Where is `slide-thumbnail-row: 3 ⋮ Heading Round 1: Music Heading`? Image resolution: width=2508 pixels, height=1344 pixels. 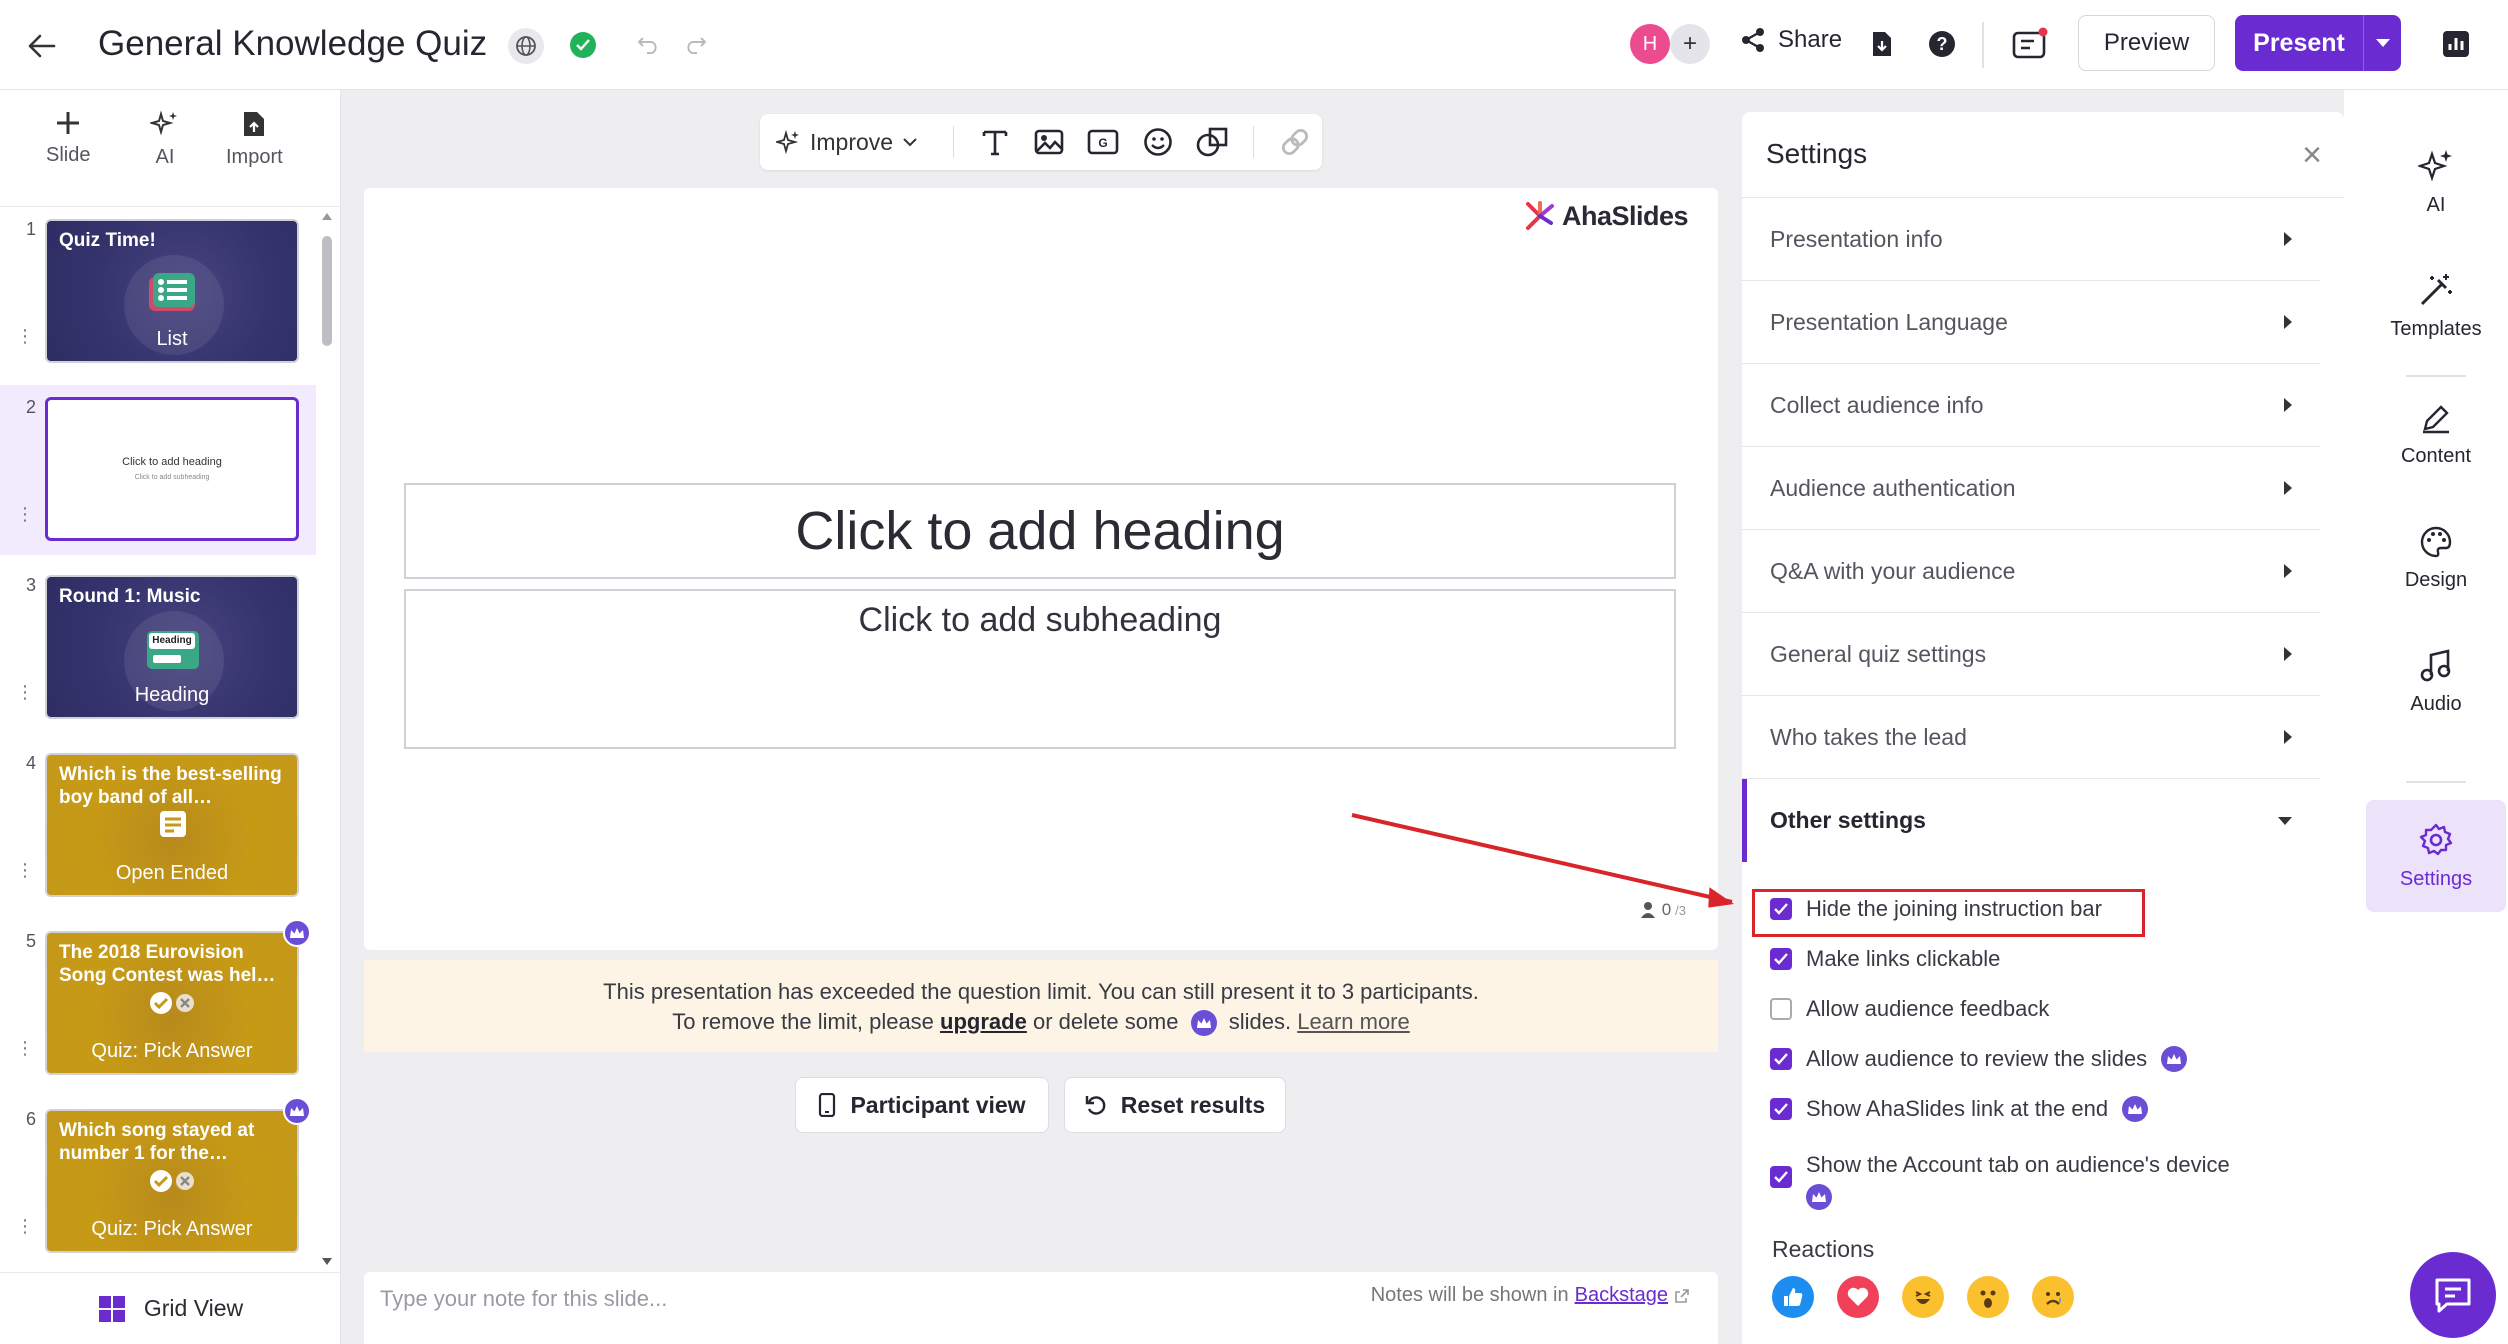
slide-thumbnail-row: 3 ⋮ Heading Round 1: Music Heading is located at coordinates (158, 648).